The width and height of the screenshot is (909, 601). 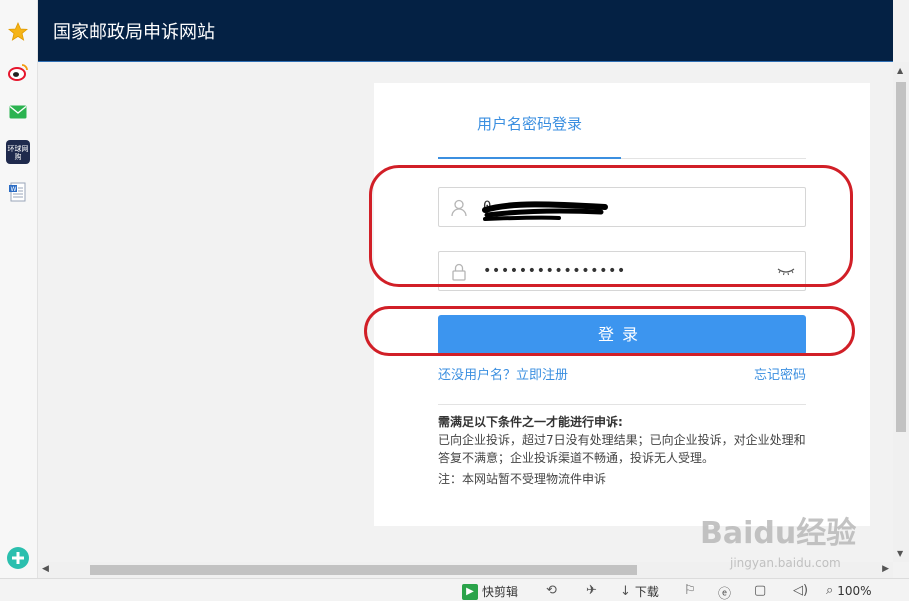 What do you see at coordinates (529, 123) in the screenshot?
I see `tab-username-login: 用户名密码登录` at bounding box center [529, 123].